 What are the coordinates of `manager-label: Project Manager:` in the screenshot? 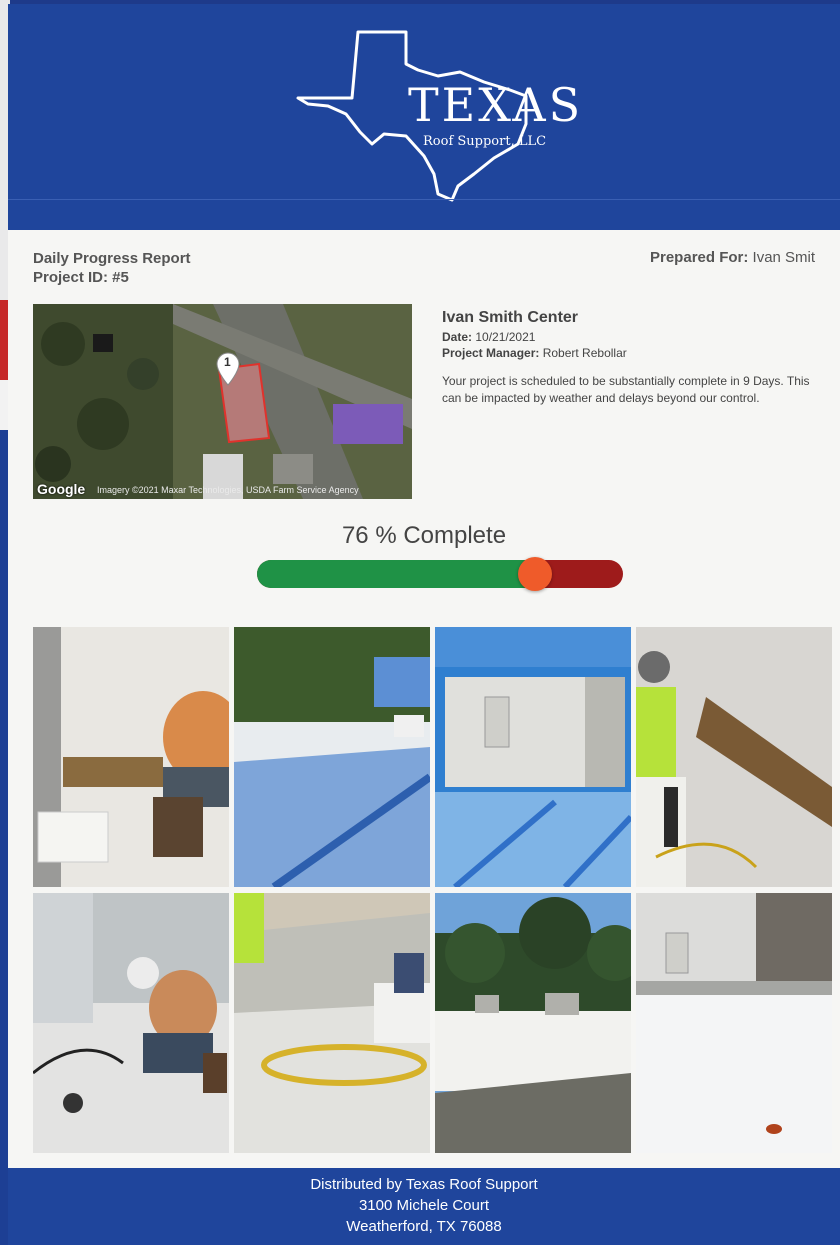 It's located at (491, 353).